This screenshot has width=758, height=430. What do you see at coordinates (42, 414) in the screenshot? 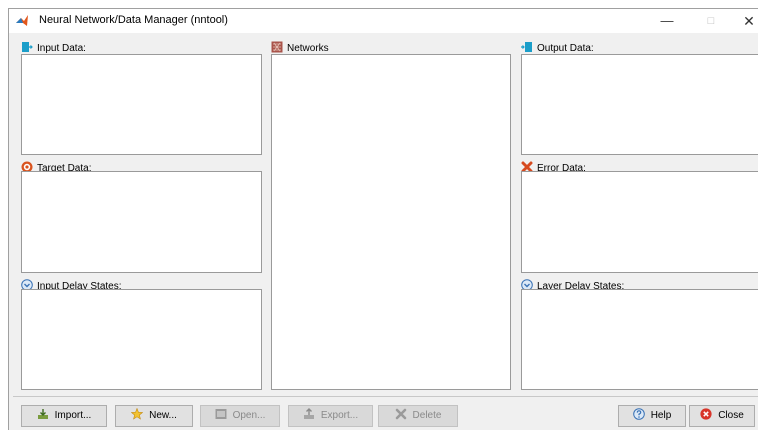
I see `import-icon` at bounding box center [42, 414].